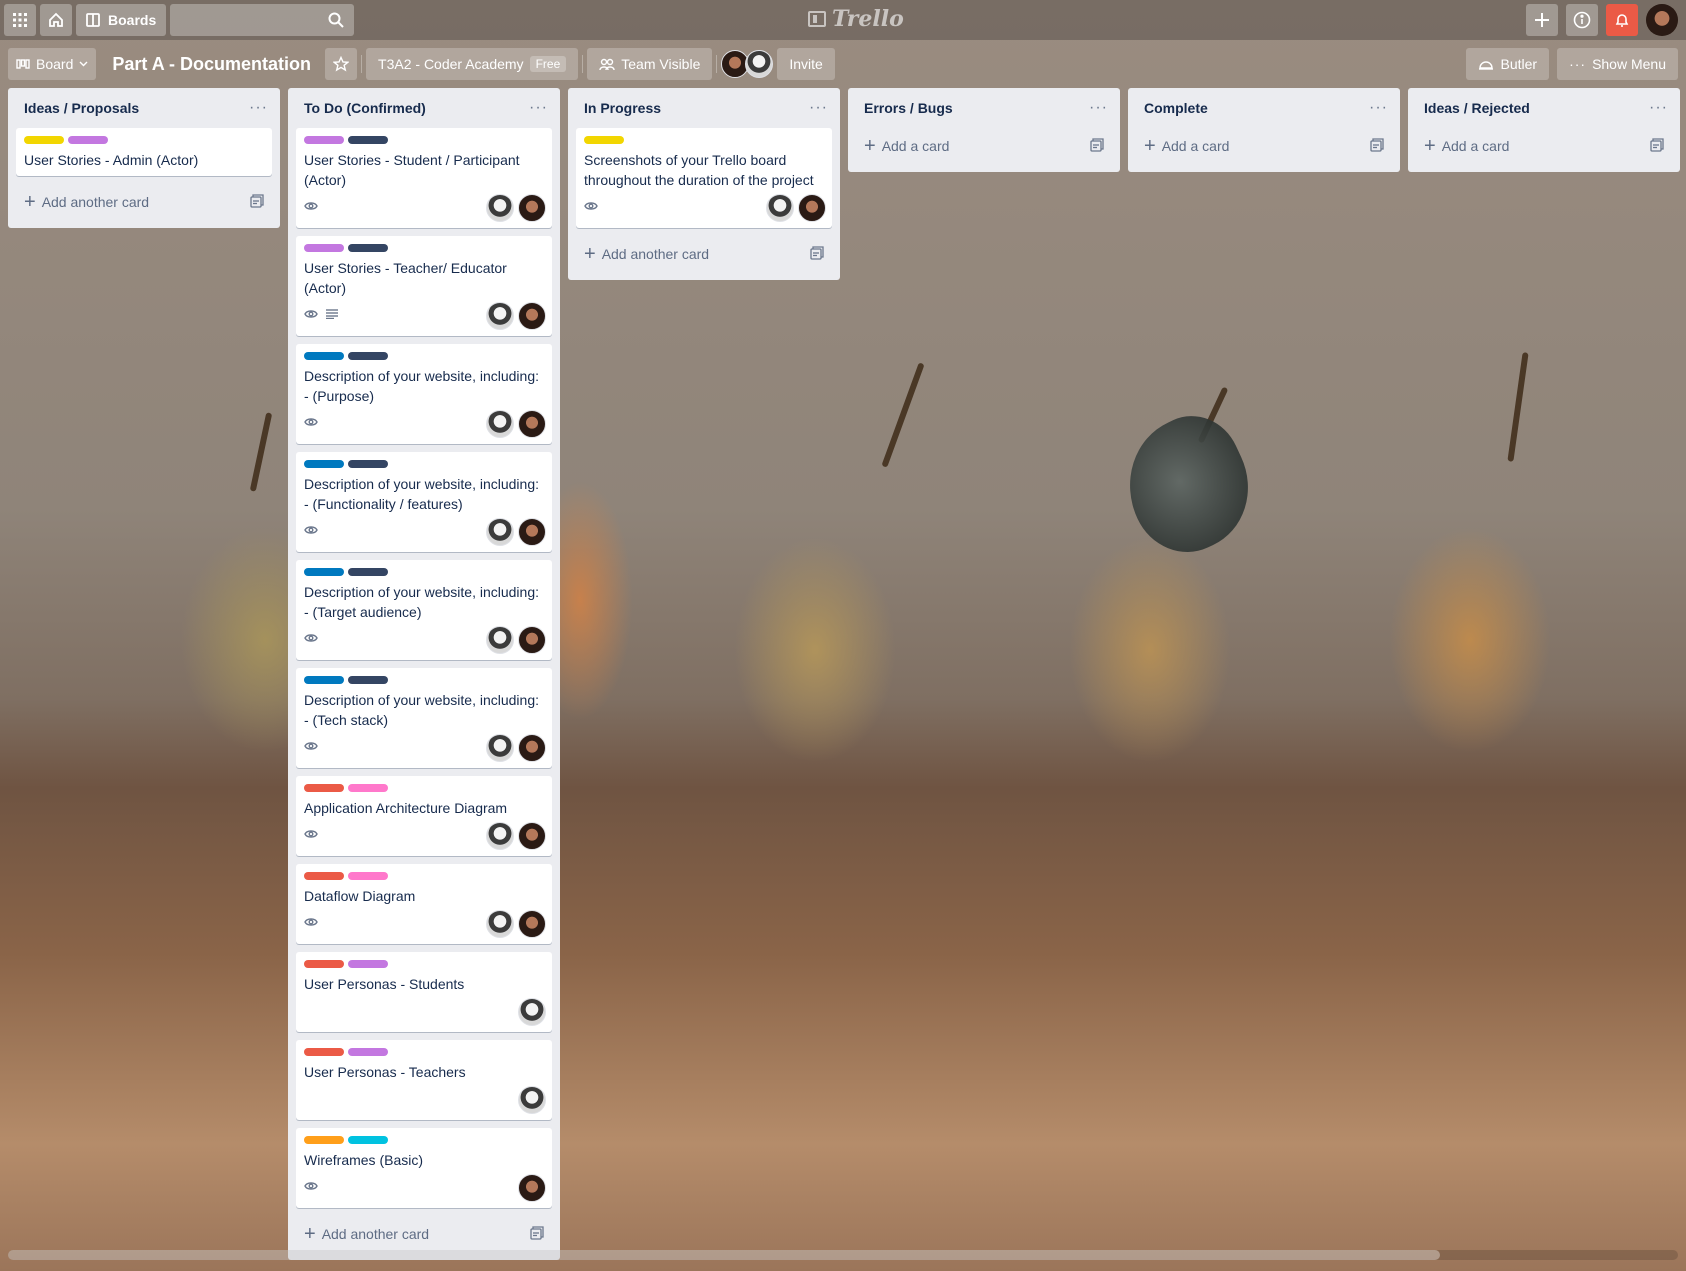 The image size is (1686, 1271). What do you see at coordinates (650, 64) in the screenshot?
I see `visibility-button: Team Visible` at bounding box center [650, 64].